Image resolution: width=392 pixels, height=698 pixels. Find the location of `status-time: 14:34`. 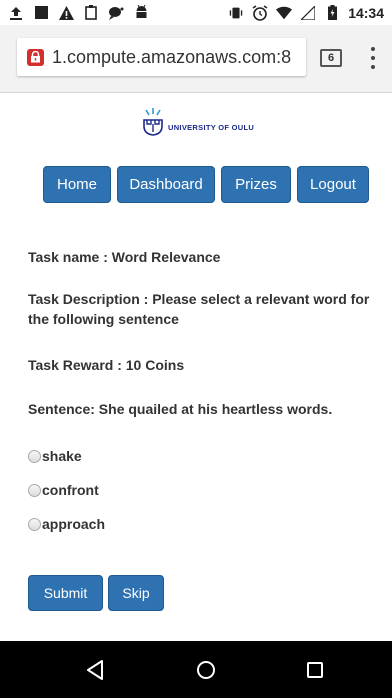

status-time: 14:34 is located at coordinates (366, 12).